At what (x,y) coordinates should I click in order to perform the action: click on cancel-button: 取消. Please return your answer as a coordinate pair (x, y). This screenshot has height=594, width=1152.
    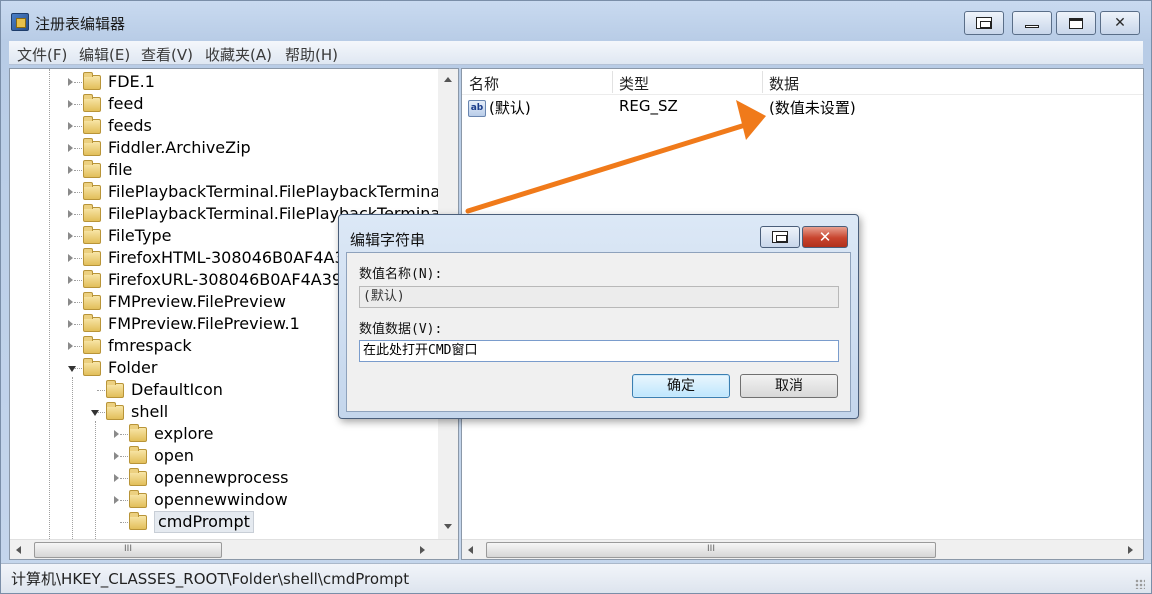
    Looking at the image, I should click on (789, 386).